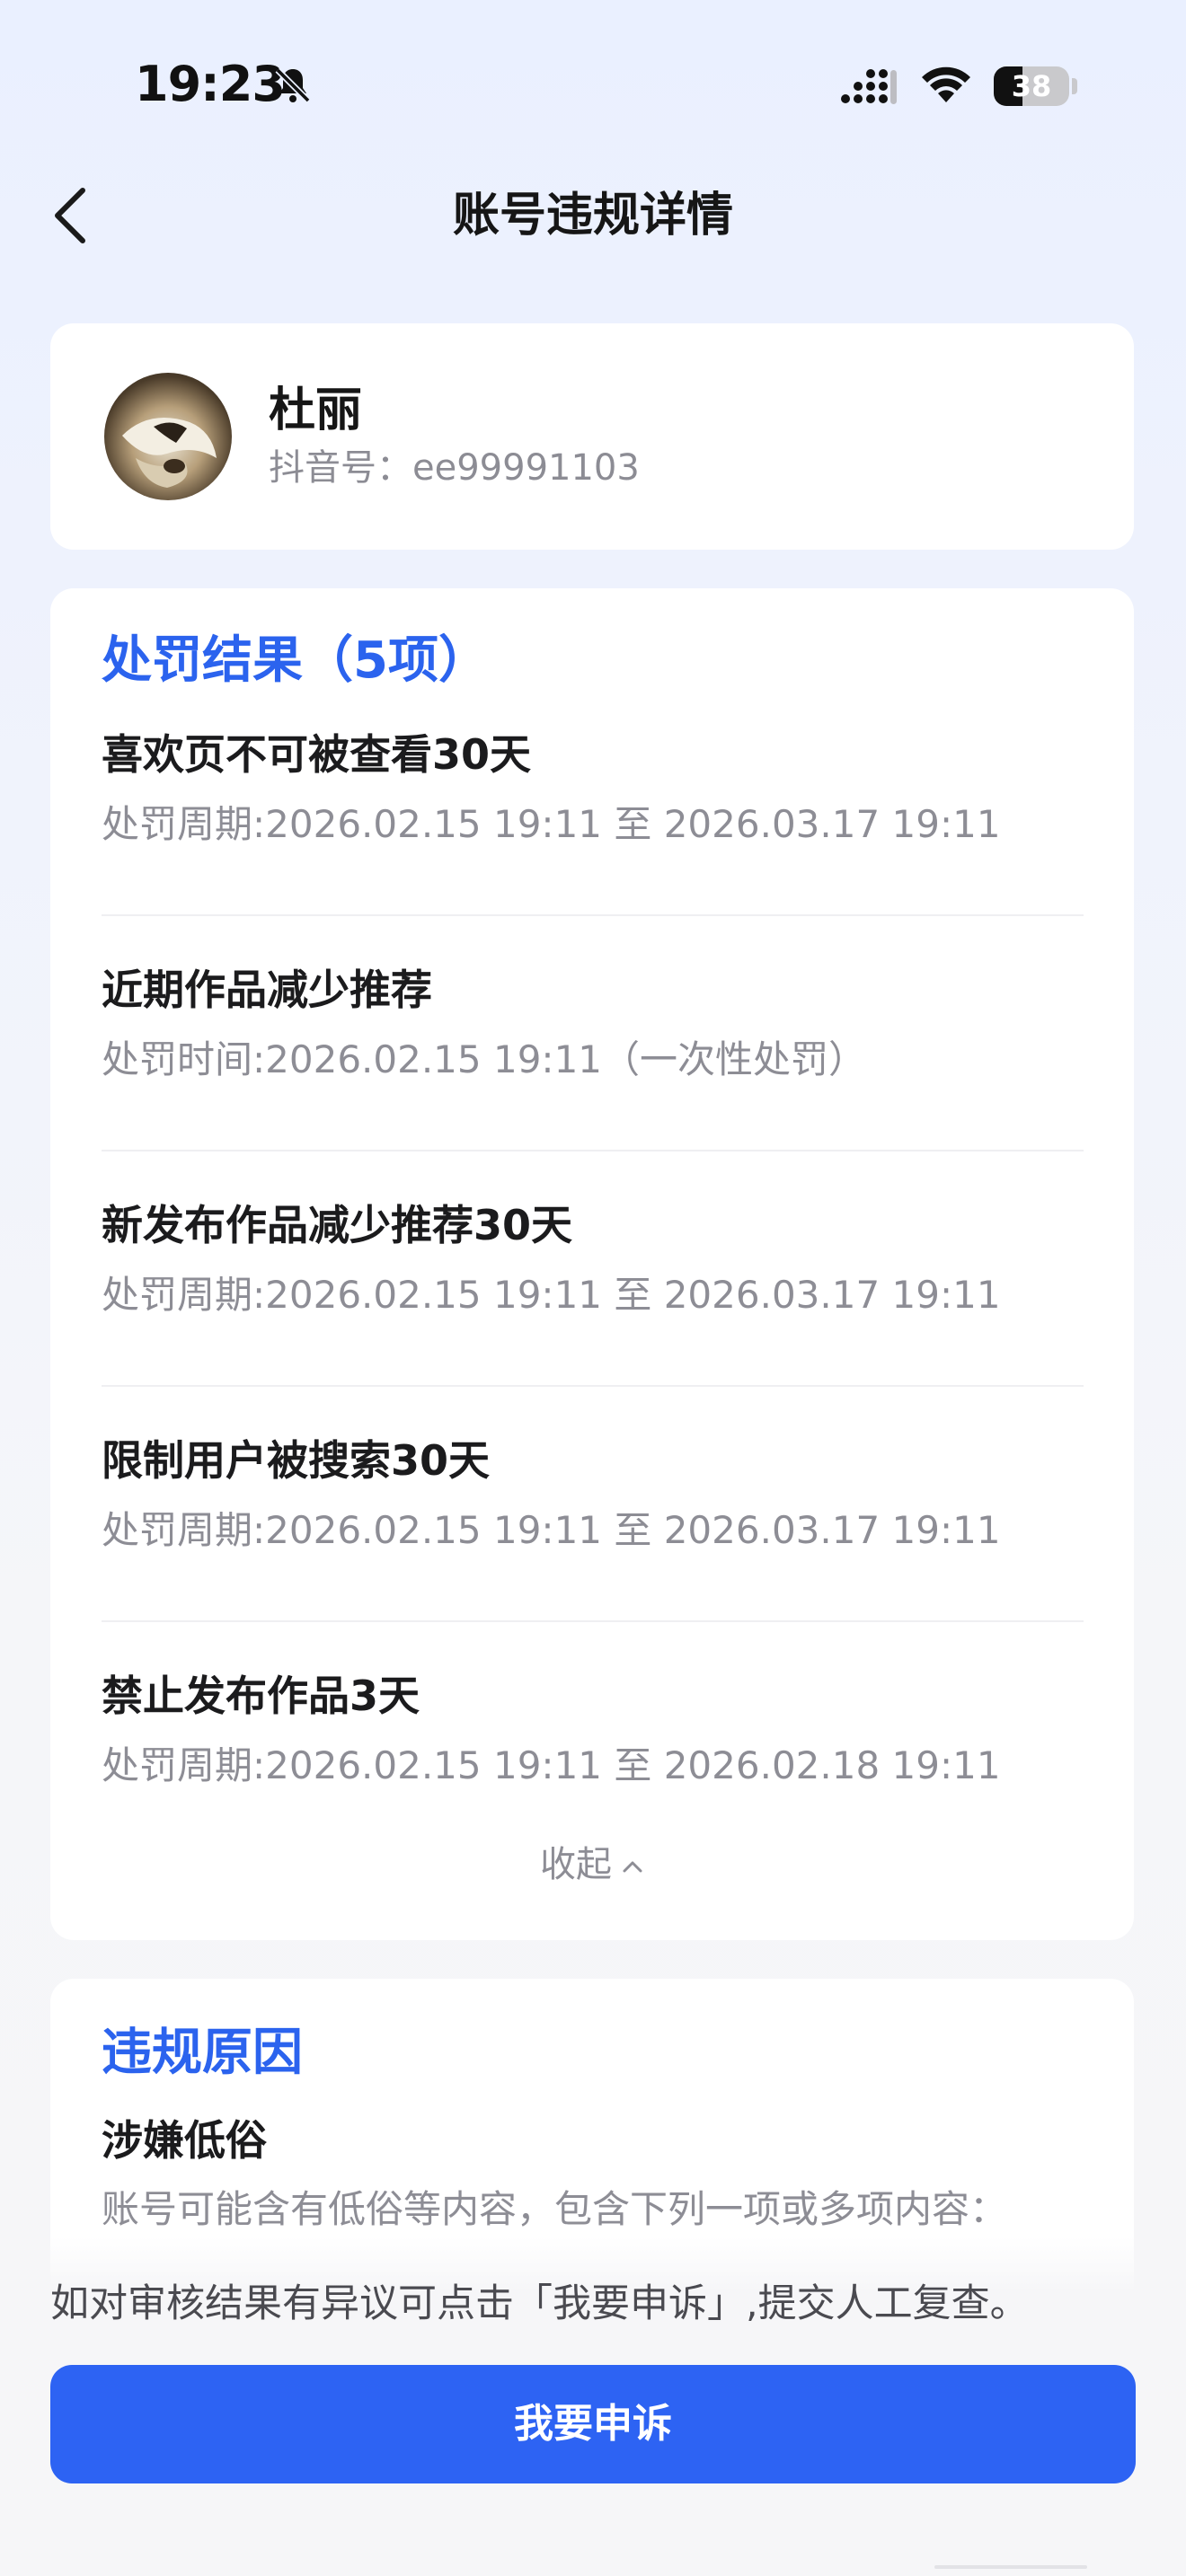 The width and height of the screenshot is (1186, 2576). I want to click on avatar, so click(168, 436).